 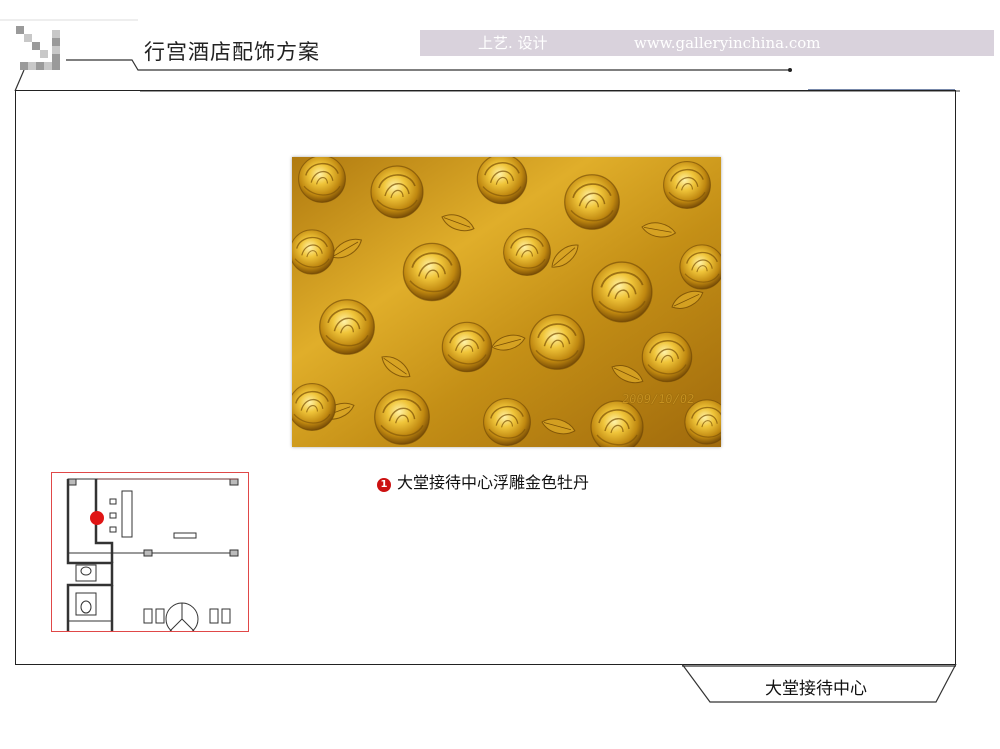 What do you see at coordinates (38, 48) in the screenshot?
I see `brand-logo-icon` at bounding box center [38, 48].